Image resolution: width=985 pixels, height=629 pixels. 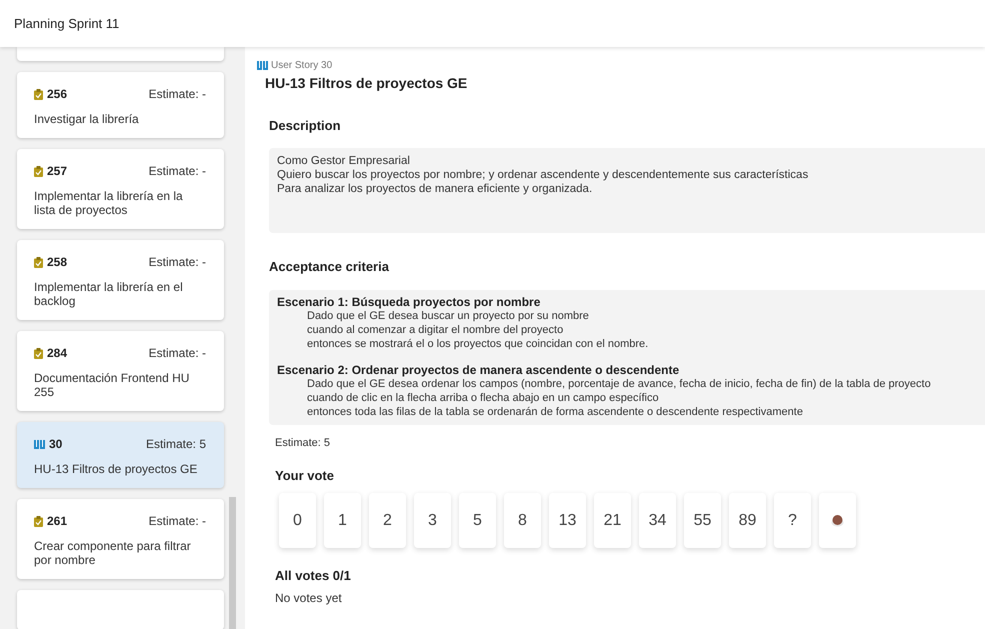 I want to click on work-item-card: 261 Estimate: - Crear componente para filtrar por nombre, so click(x=120, y=539).